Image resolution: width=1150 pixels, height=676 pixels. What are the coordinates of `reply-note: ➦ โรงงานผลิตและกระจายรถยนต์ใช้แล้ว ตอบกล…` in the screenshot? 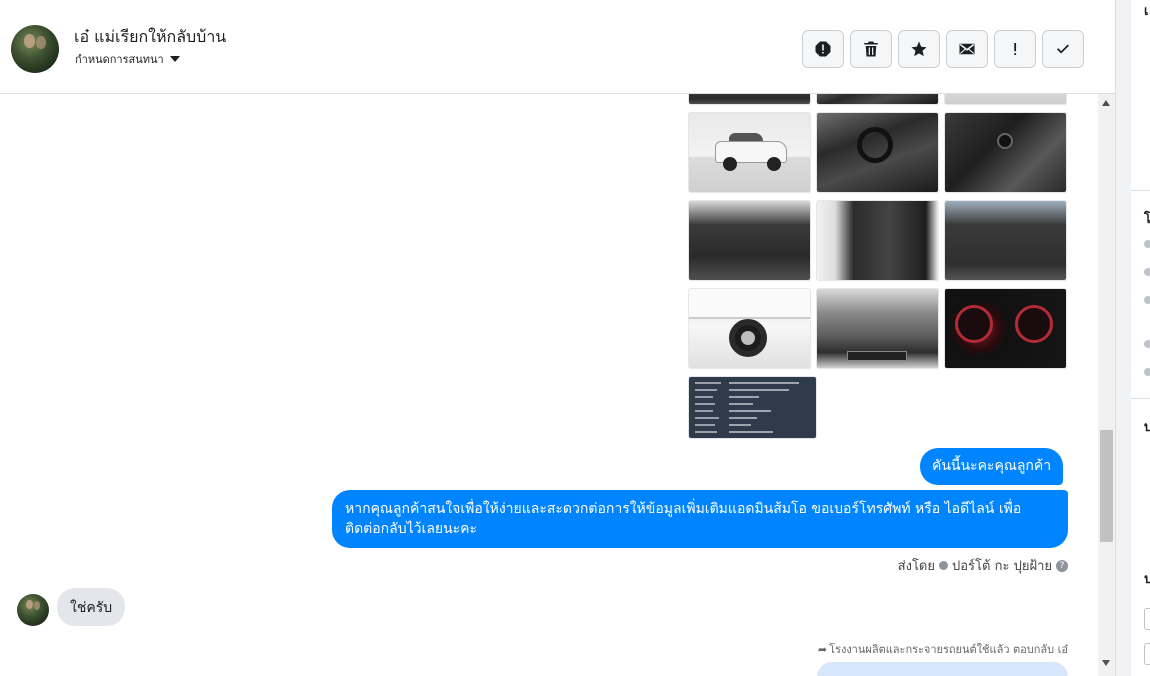 It's located at (943, 649).